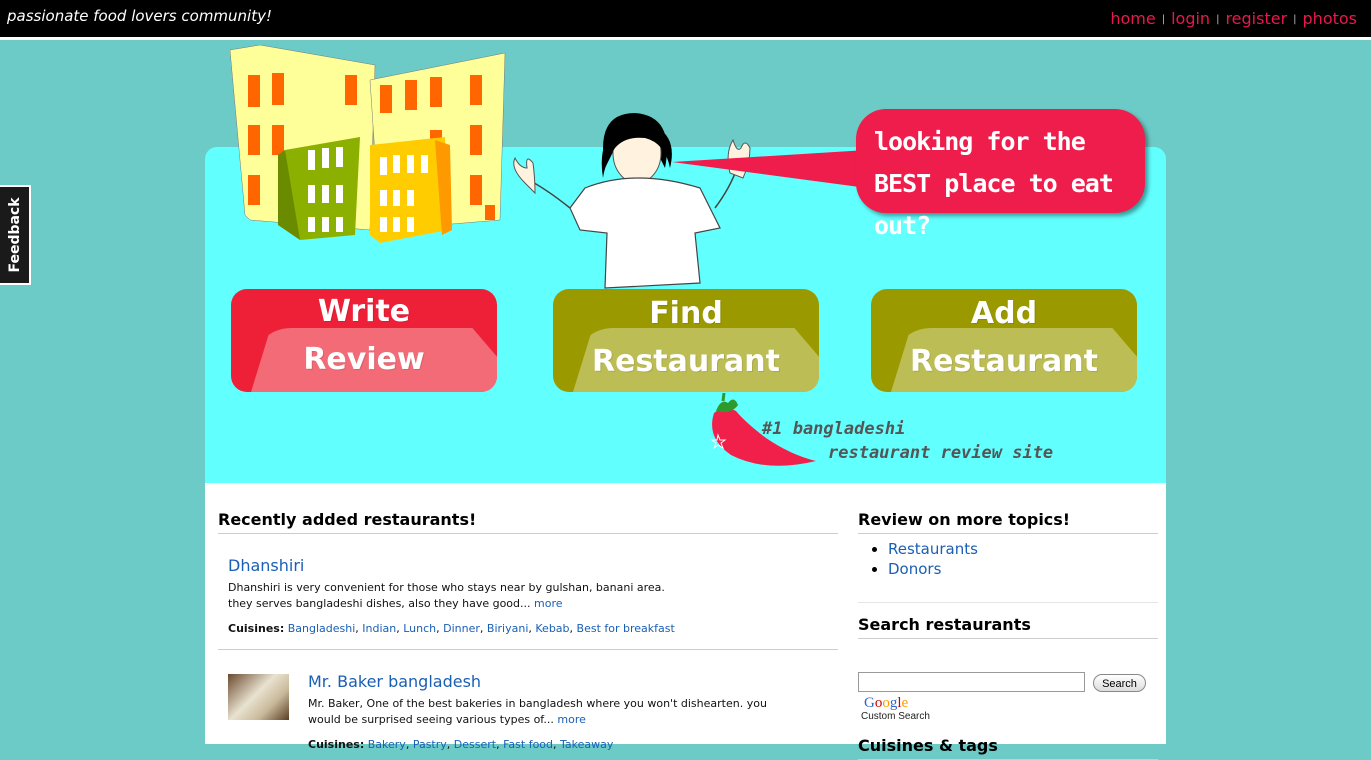  What do you see at coordinates (461, 628) in the screenshot?
I see `cuisine-tag-link: Dinner` at bounding box center [461, 628].